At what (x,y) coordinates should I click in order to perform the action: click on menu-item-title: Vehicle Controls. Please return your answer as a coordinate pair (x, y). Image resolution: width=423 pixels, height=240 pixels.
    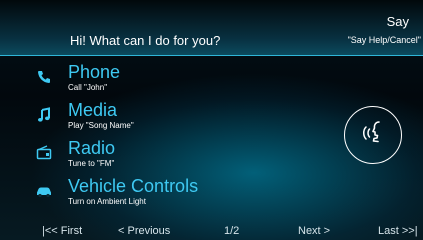
    Looking at the image, I should click on (133, 186).